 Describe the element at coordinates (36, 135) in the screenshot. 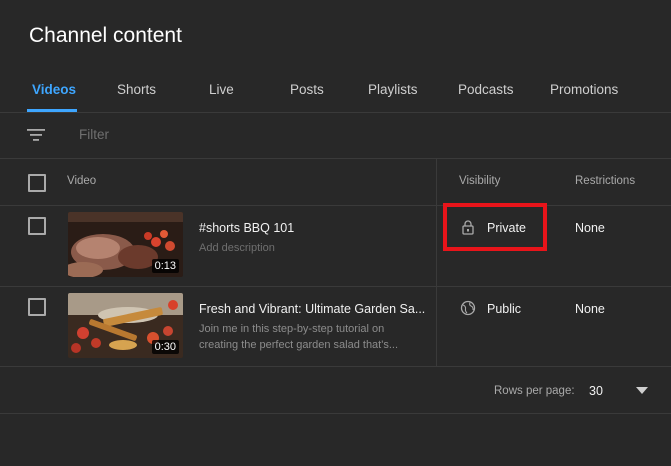

I see `filter-icon` at that location.